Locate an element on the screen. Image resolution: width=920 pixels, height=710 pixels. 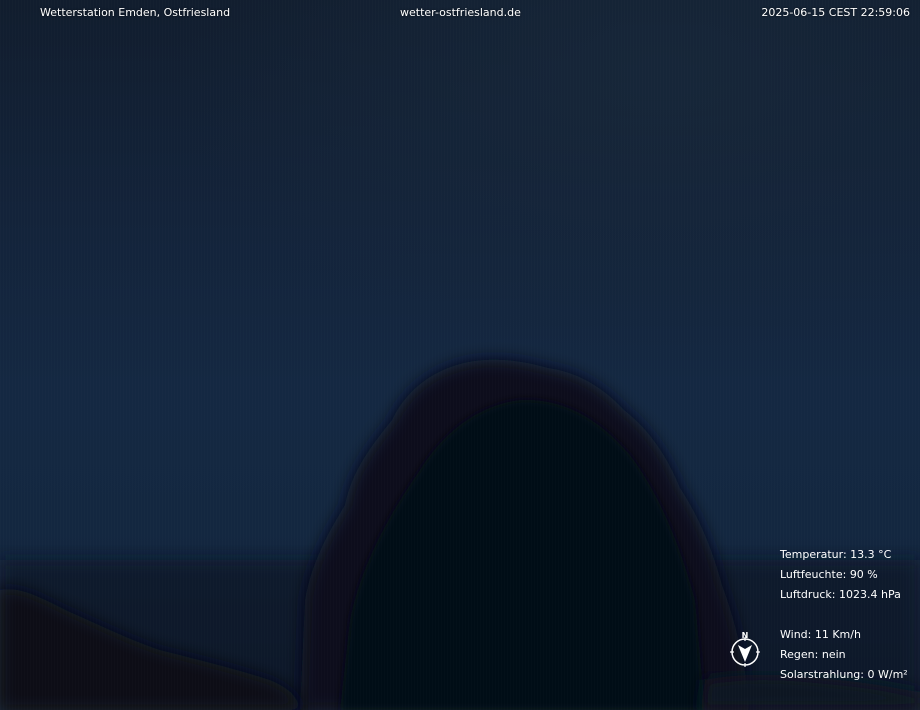
pressure-readout: Luftdruck: 1023.4 hPa is located at coordinates (840, 594).